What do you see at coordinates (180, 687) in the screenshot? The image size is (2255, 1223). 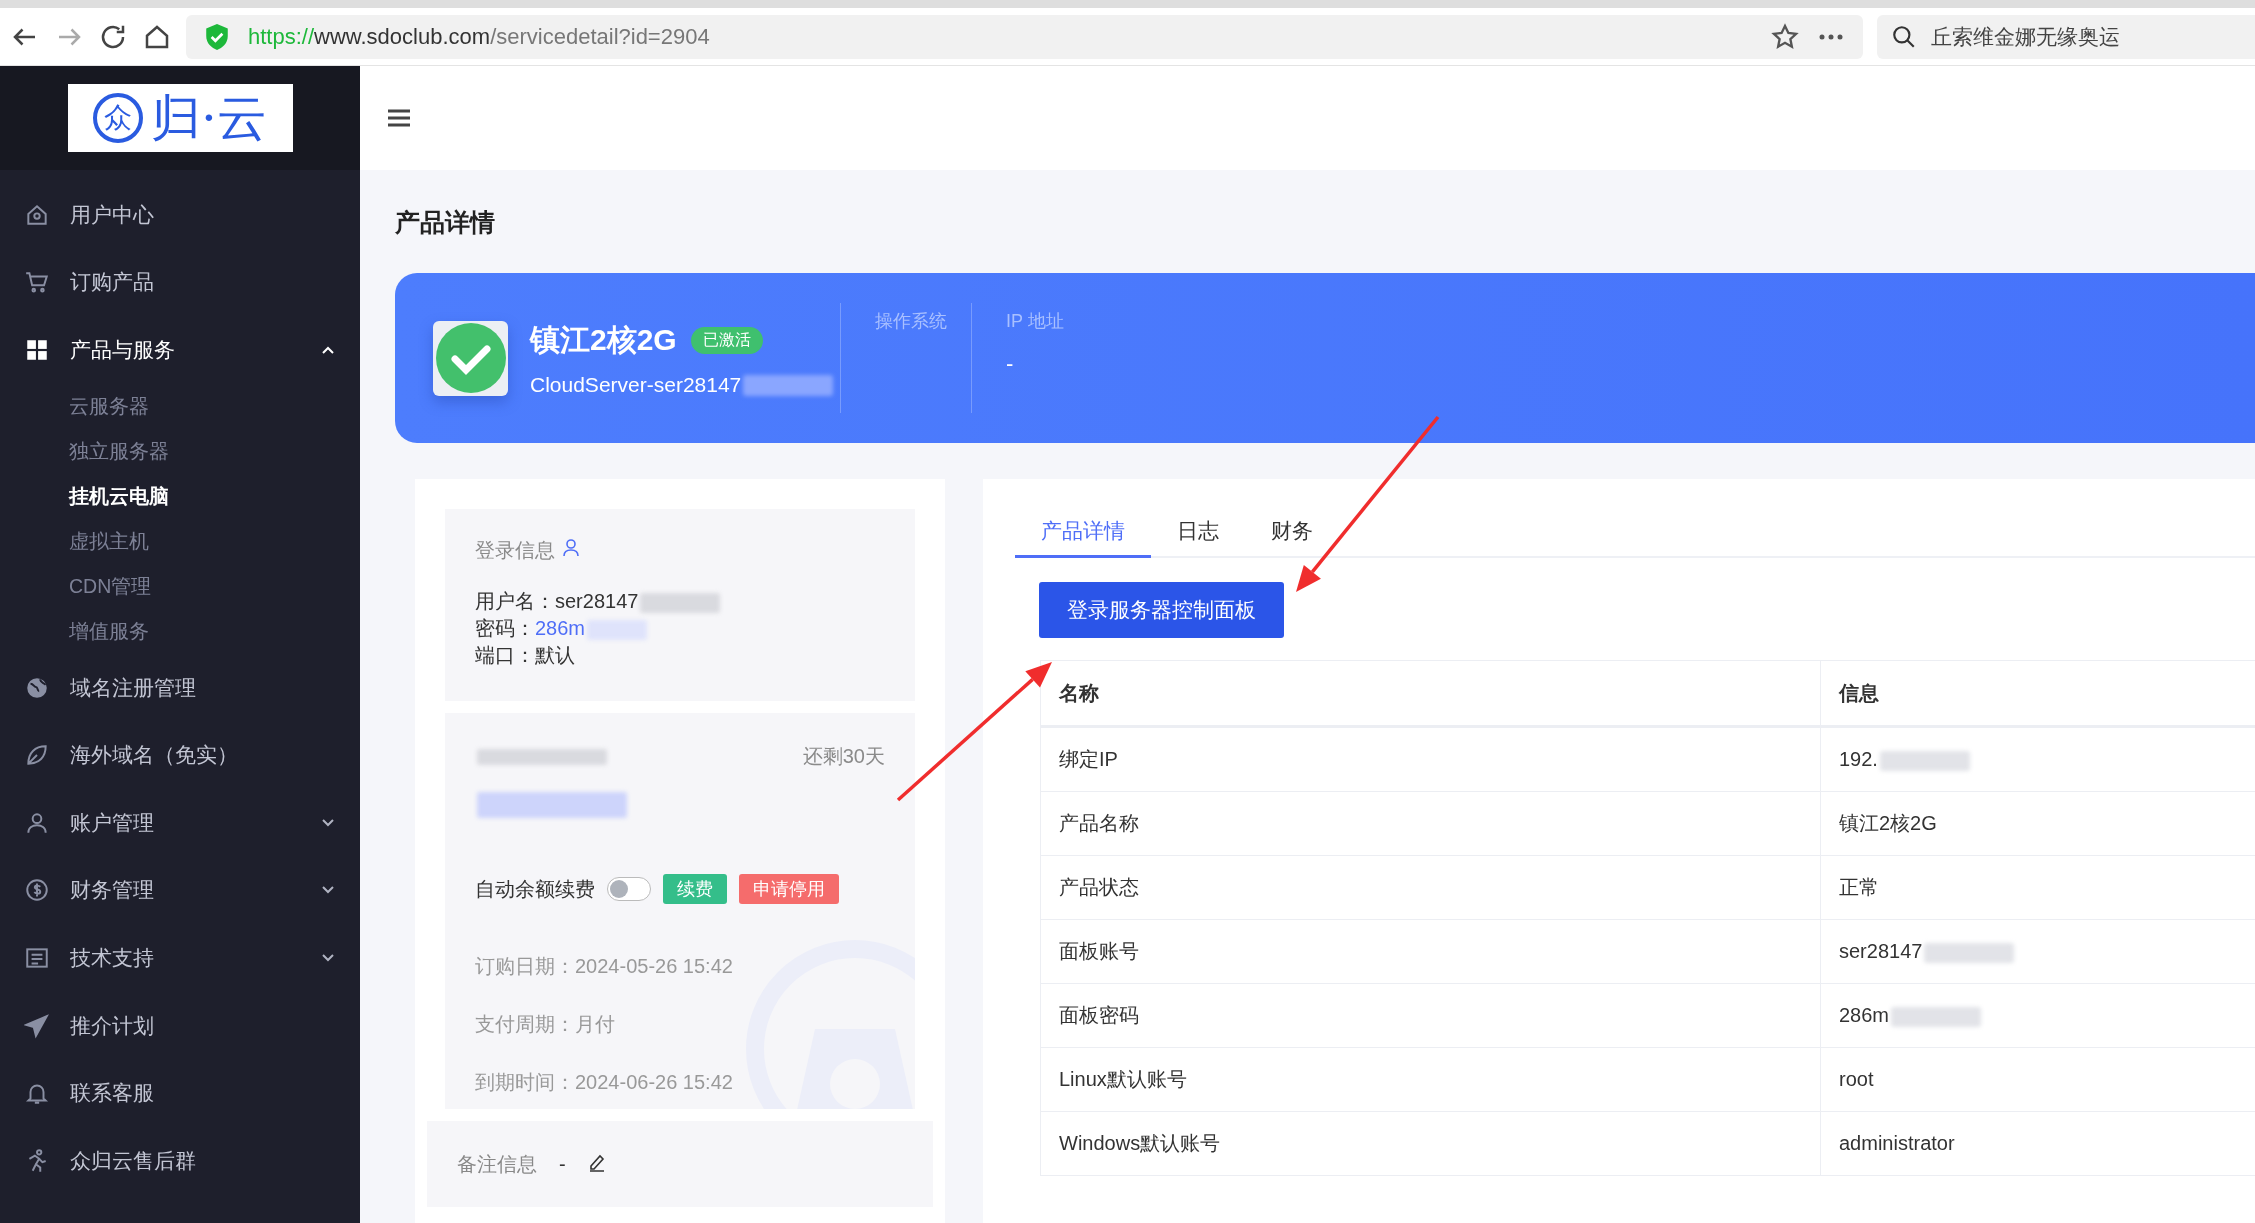 I see `sidebar-item: 域名注册管理` at bounding box center [180, 687].